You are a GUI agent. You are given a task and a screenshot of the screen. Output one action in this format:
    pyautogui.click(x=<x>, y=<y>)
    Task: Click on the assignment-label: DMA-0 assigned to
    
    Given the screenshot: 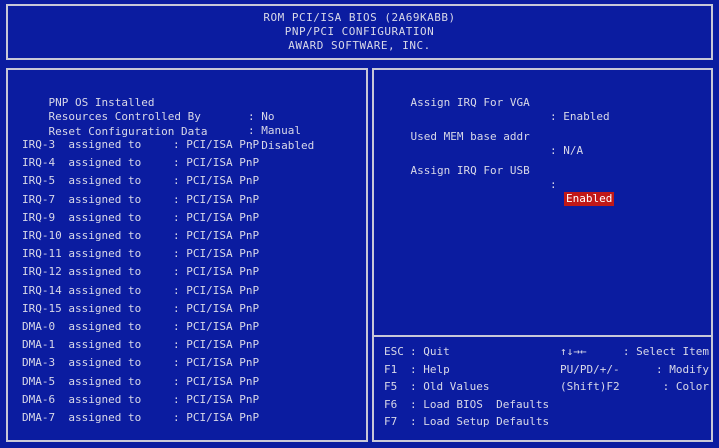 What is the action you would take?
    pyautogui.click(x=82, y=326)
    